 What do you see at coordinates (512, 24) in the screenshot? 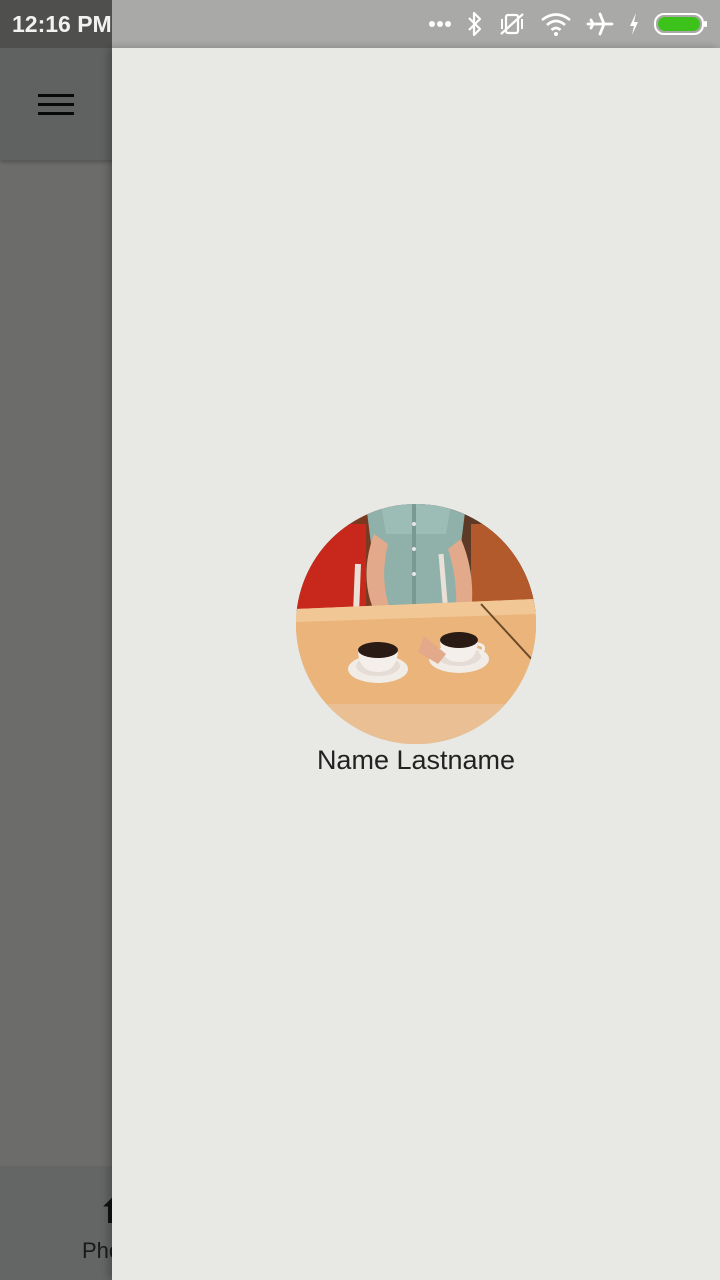
I see `vibrate-off-icon` at bounding box center [512, 24].